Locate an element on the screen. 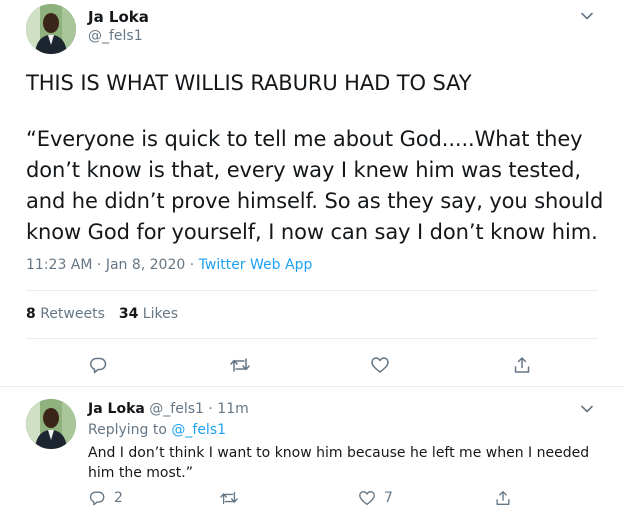 The width and height of the screenshot is (624, 514). tweet-headline: THIS IS WHAT WILLIS RABURU HAD TO SAY is located at coordinates (249, 83).